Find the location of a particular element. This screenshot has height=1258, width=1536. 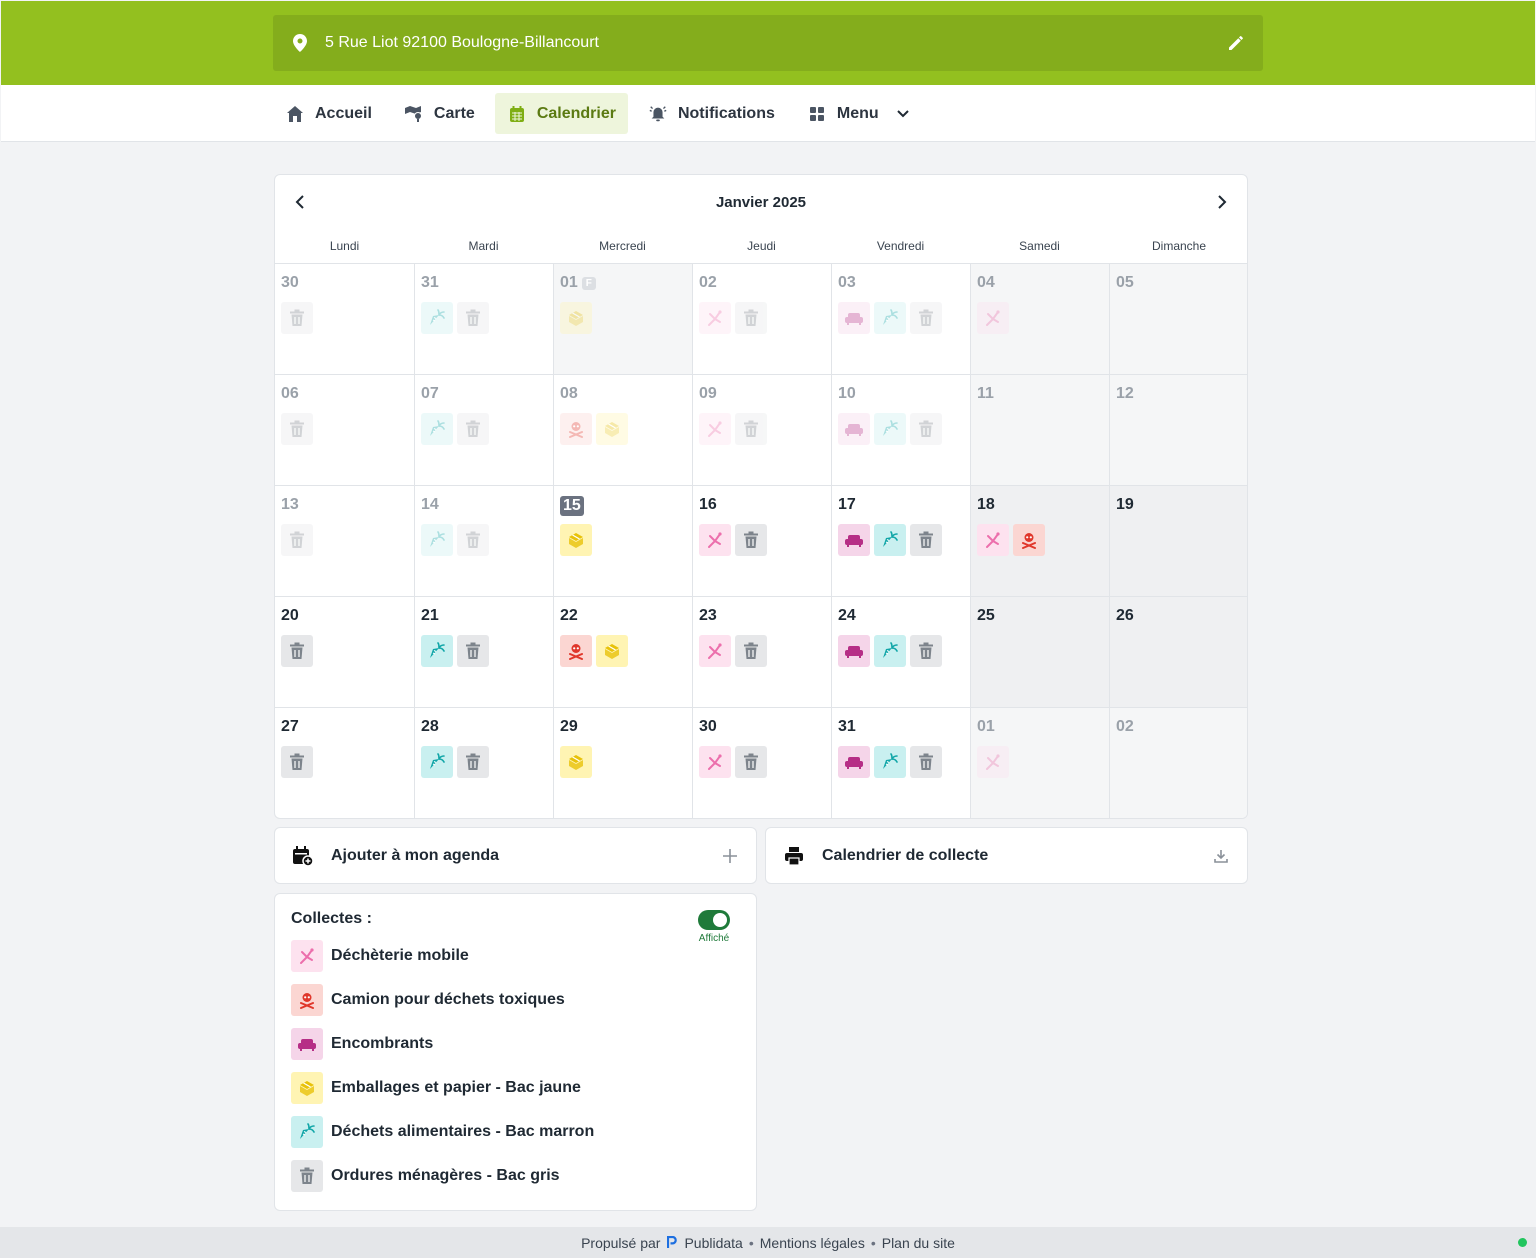

sitemap-link: Plan du site is located at coordinates (918, 1243).